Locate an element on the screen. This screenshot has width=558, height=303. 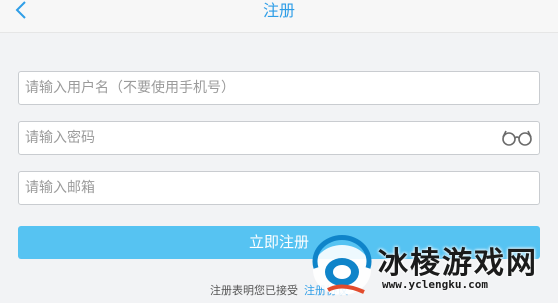
password-input is located at coordinates (279, 138).